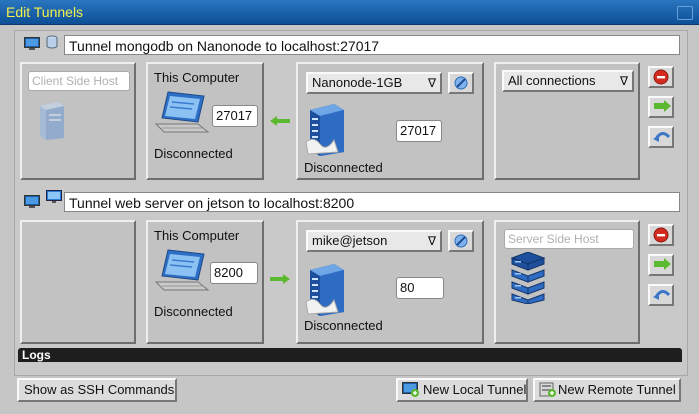 Image resolution: width=699 pixels, height=414 pixels. I want to click on tunnel-1-server-select: Nanonode-1GB ∇, so click(374, 83).